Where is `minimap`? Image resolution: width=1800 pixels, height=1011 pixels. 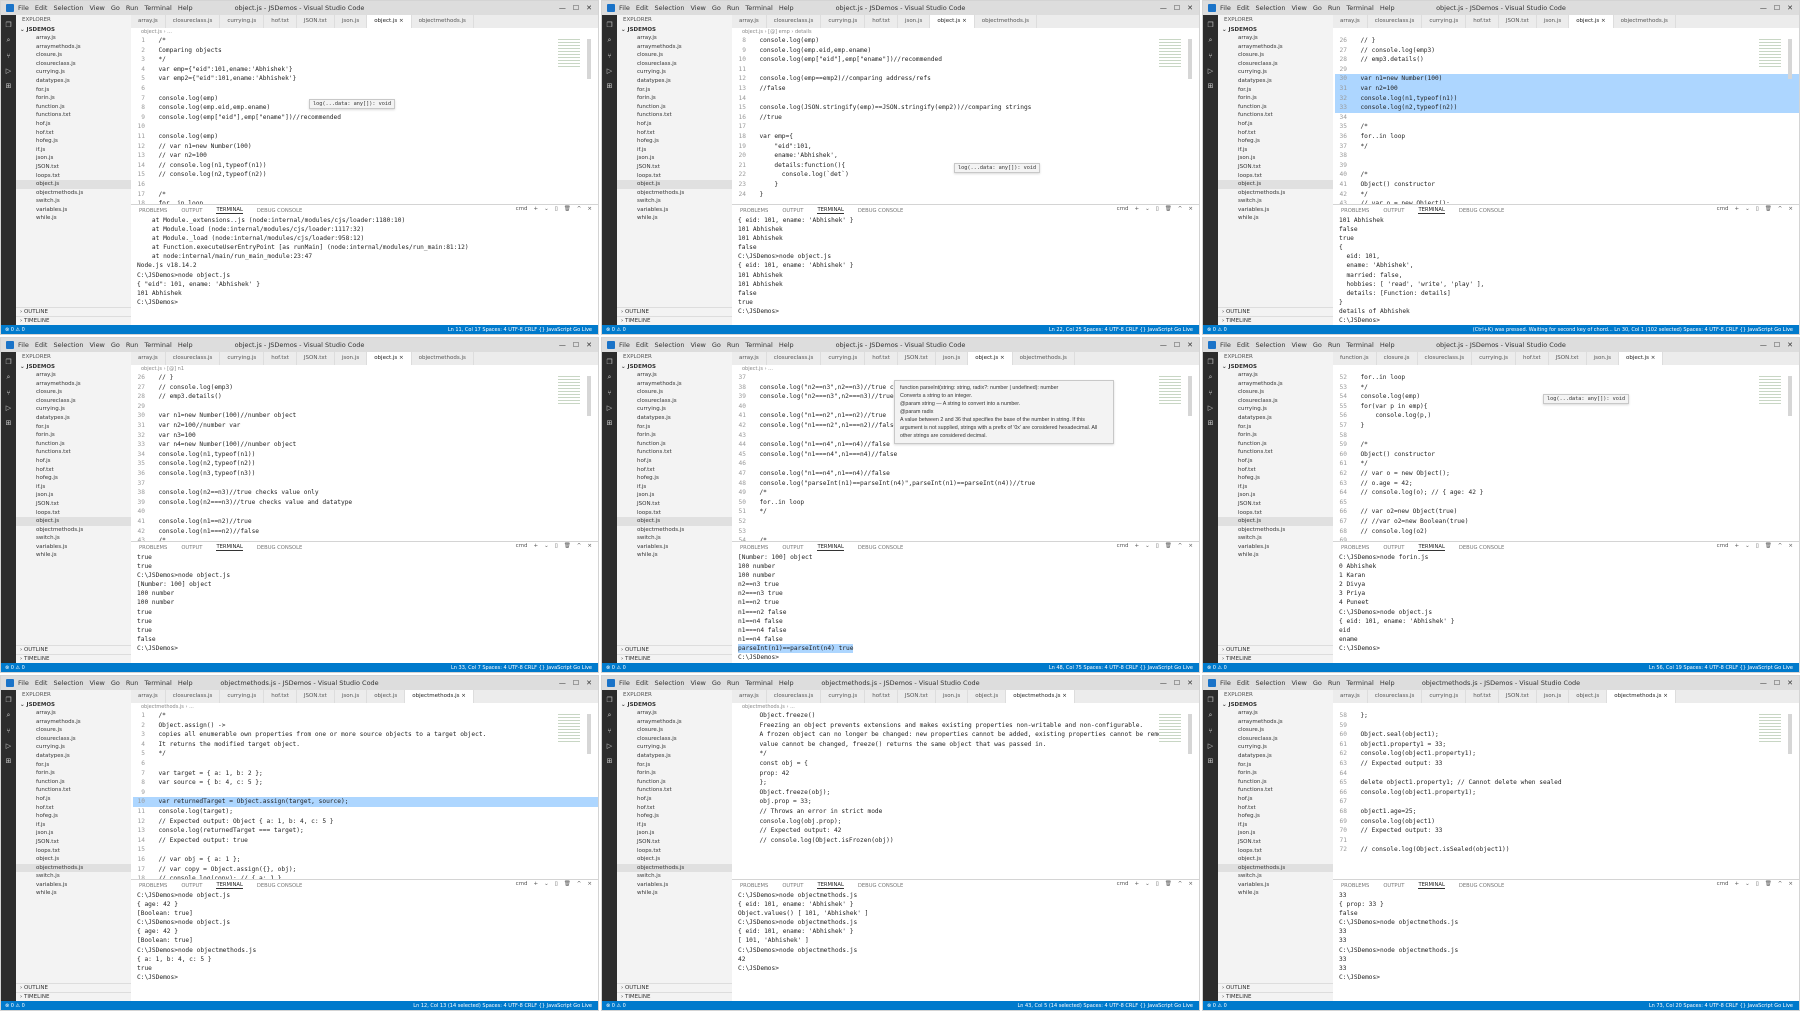
minimap is located at coordinates (1170, 53).